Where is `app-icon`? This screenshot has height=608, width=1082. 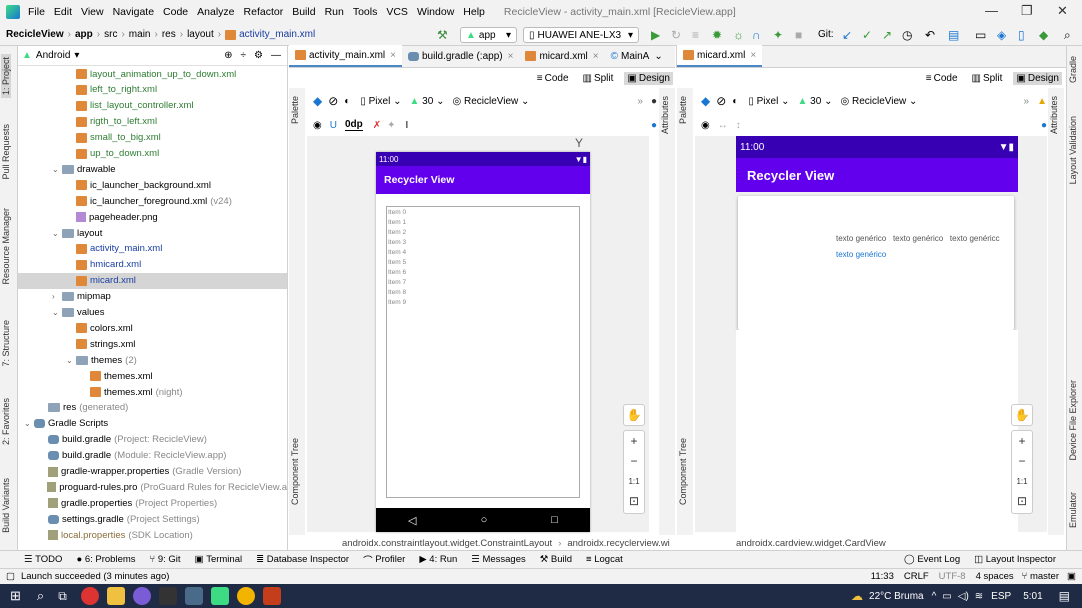
app-icon is located at coordinates (167, 596).